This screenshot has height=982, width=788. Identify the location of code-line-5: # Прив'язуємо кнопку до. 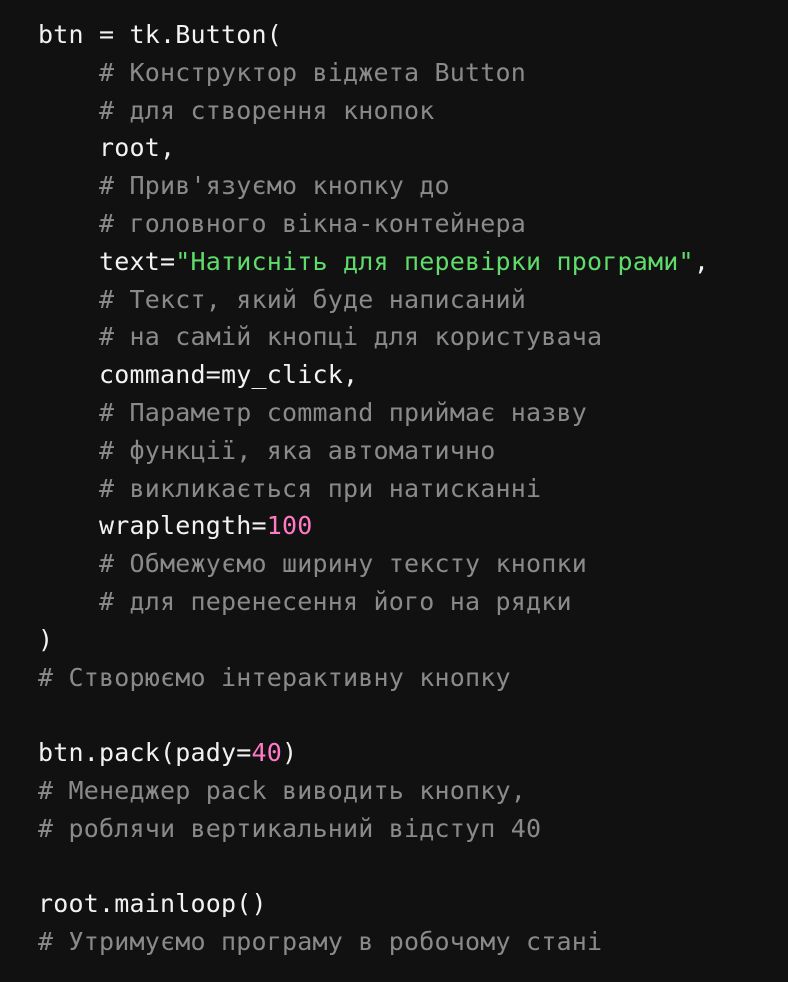
(413, 186).